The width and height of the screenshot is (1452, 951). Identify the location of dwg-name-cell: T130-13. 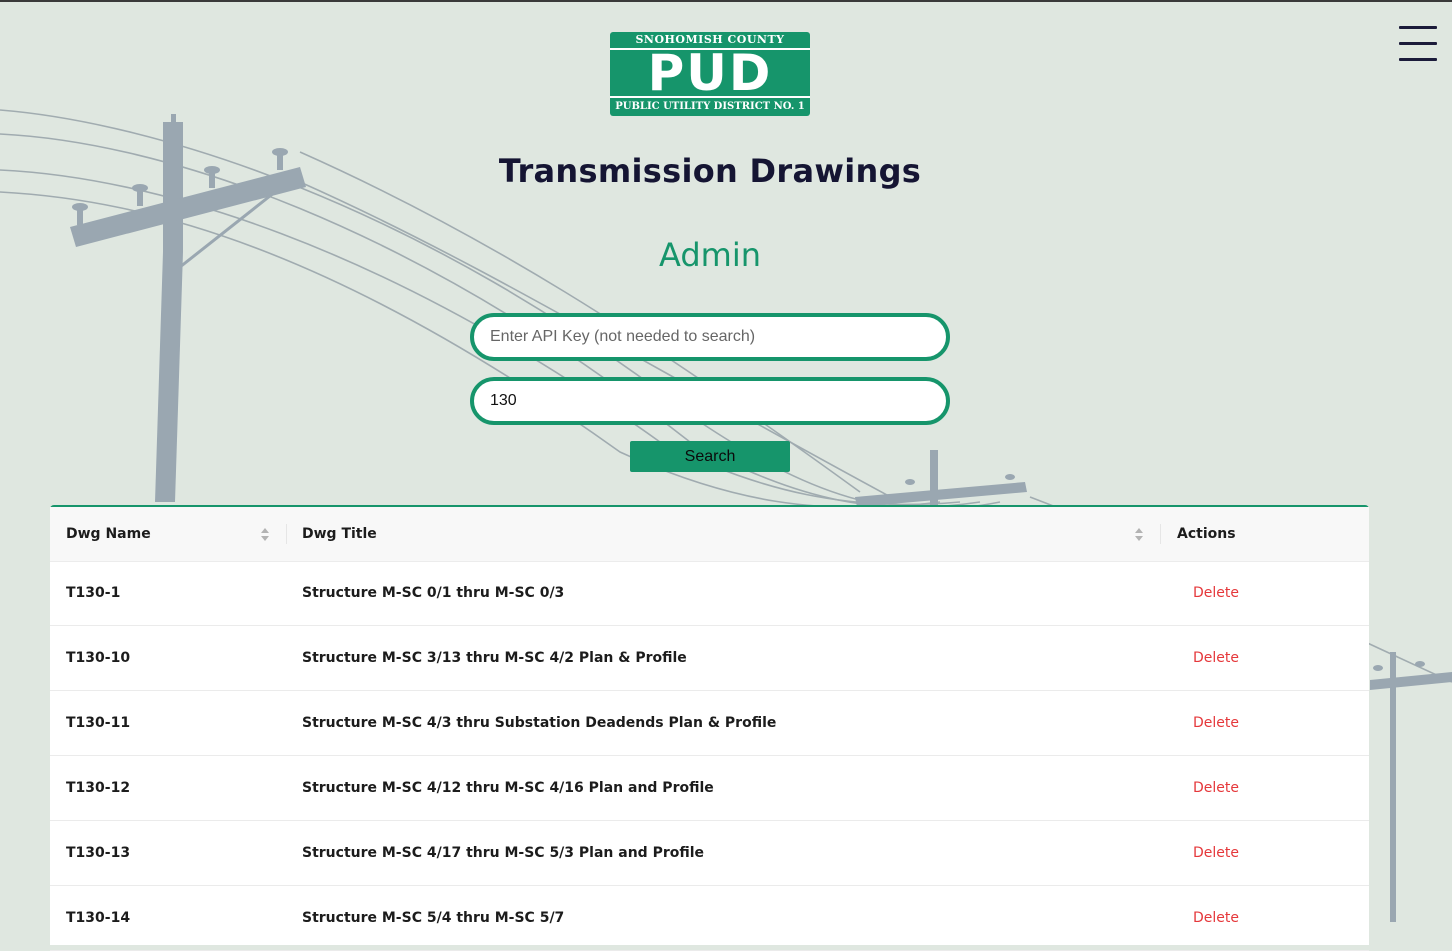
(98, 853).